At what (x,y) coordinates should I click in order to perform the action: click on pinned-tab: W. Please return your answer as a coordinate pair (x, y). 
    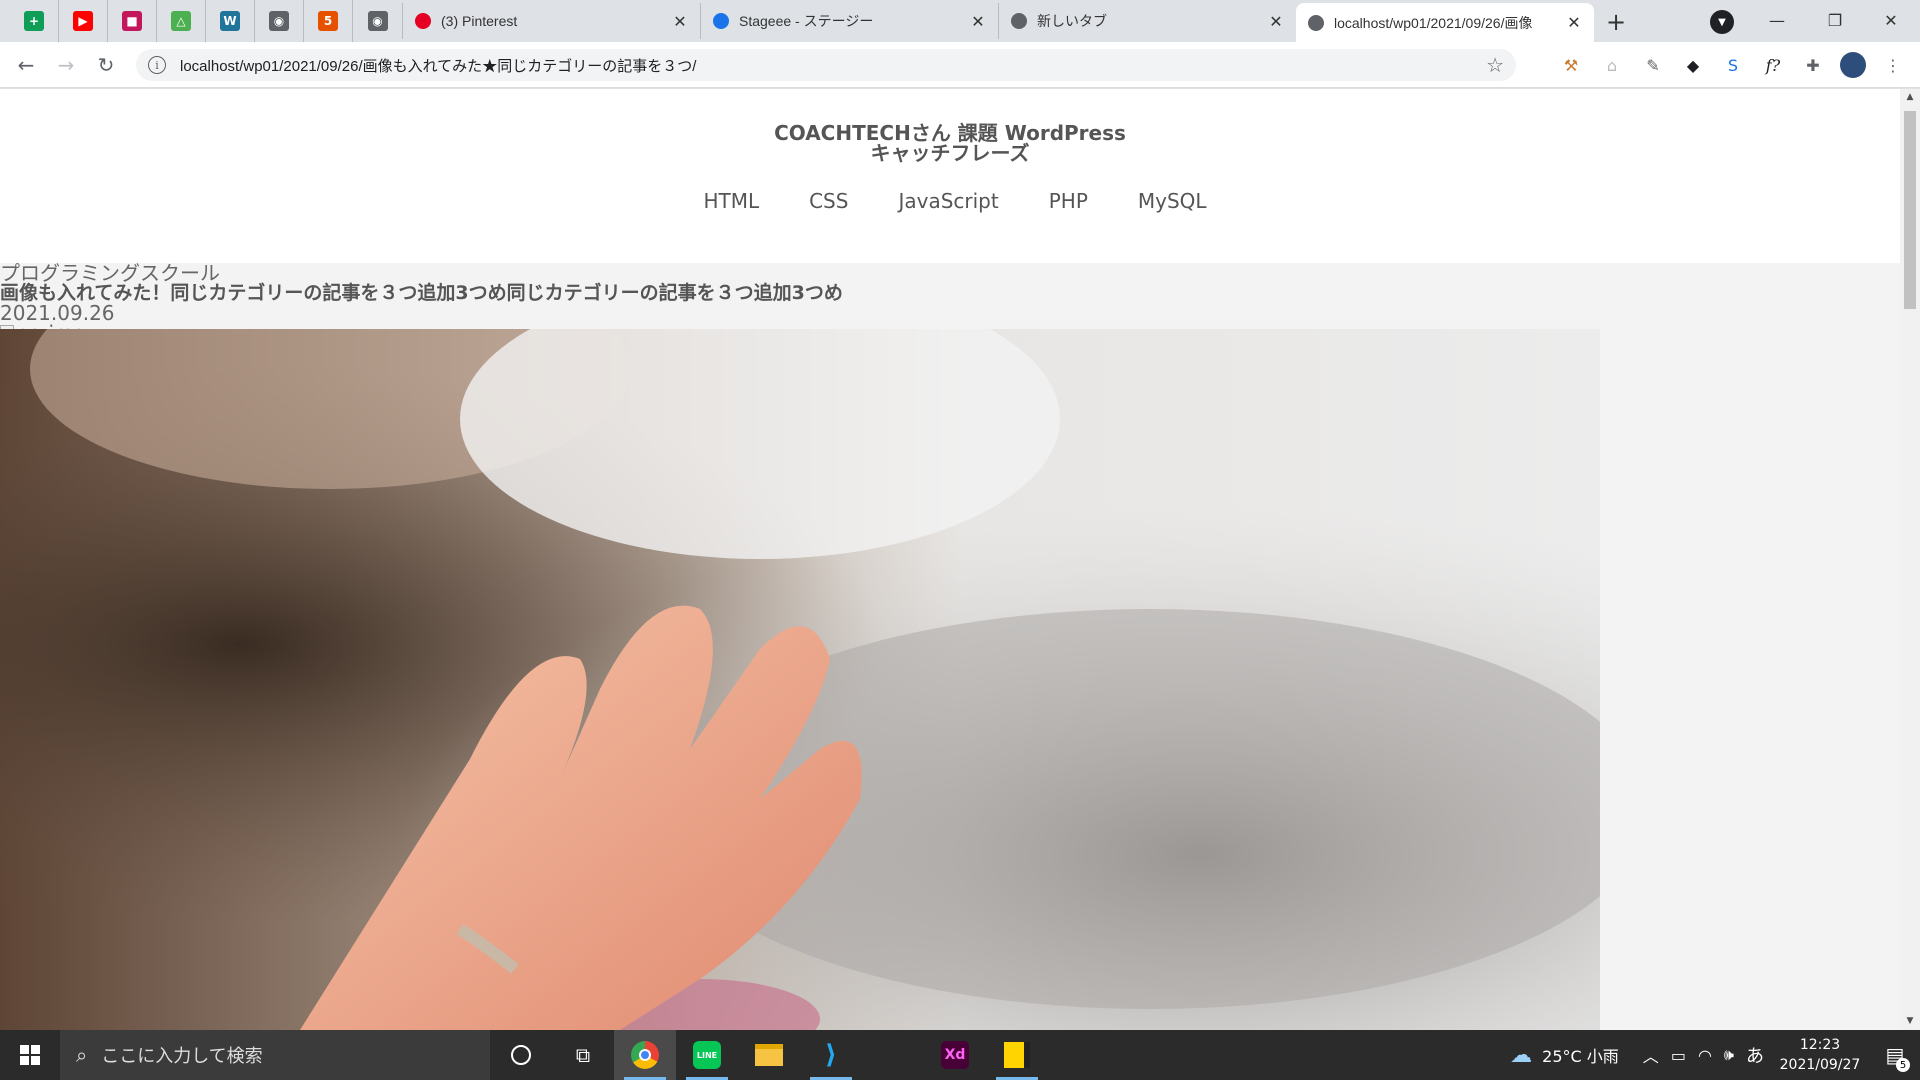
    Looking at the image, I should click on (230, 21).